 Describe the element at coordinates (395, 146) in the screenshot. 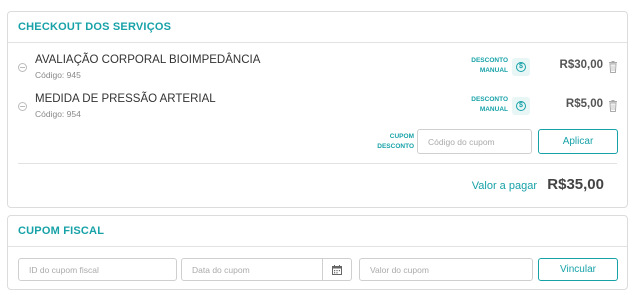

I see `coupon-label-line2: DESCONTO` at that location.